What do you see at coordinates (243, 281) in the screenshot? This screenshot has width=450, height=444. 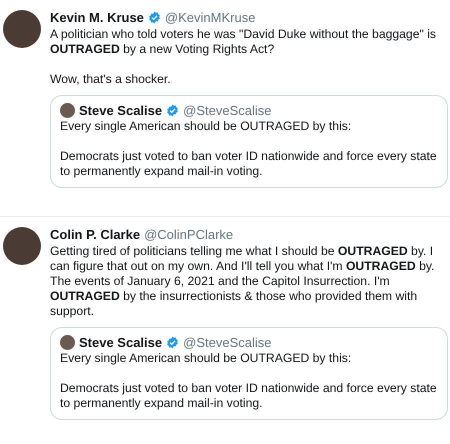 I see `tweet-text: Getting tired of politicians telling me what I should be OUTRAGED by. I can figure that out on my own. And I'll tell you what I'm OUTRAGED by. The events of January 6, 2021 and the Capitol Insurrection. I'm OUTRAGED by the insurrectionists & those who provided them with support.` at bounding box center [243, 281].